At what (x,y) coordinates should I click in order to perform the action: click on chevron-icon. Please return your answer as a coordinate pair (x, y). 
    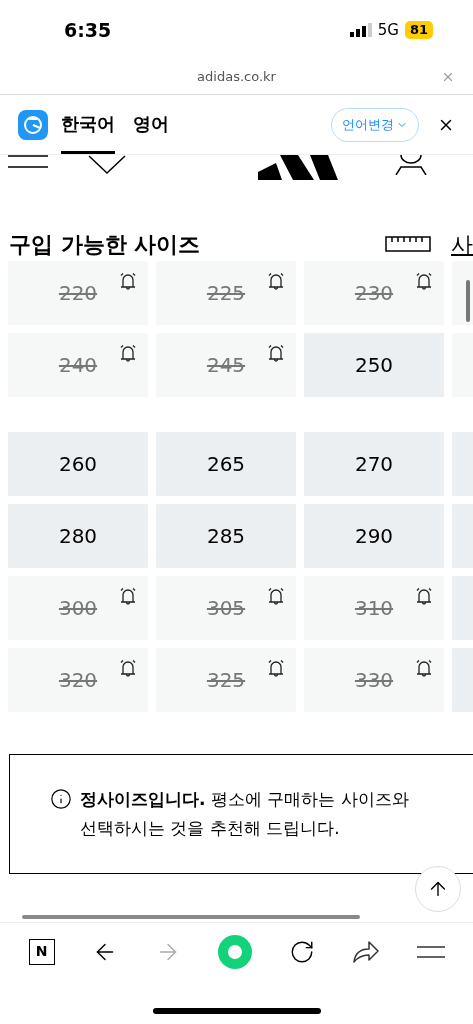
    Looking at the image, I should click on (107, 165).